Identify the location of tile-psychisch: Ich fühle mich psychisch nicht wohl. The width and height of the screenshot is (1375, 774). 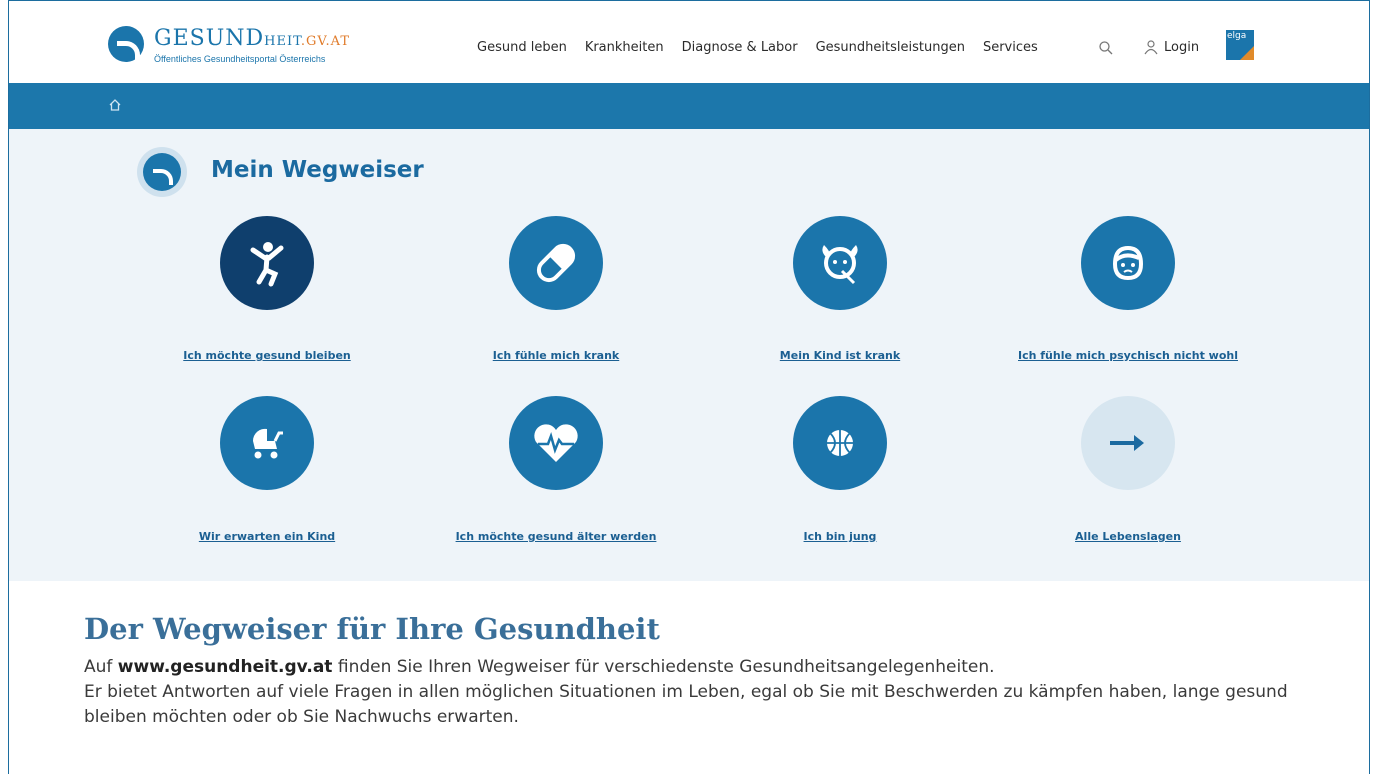
(1128, 291).